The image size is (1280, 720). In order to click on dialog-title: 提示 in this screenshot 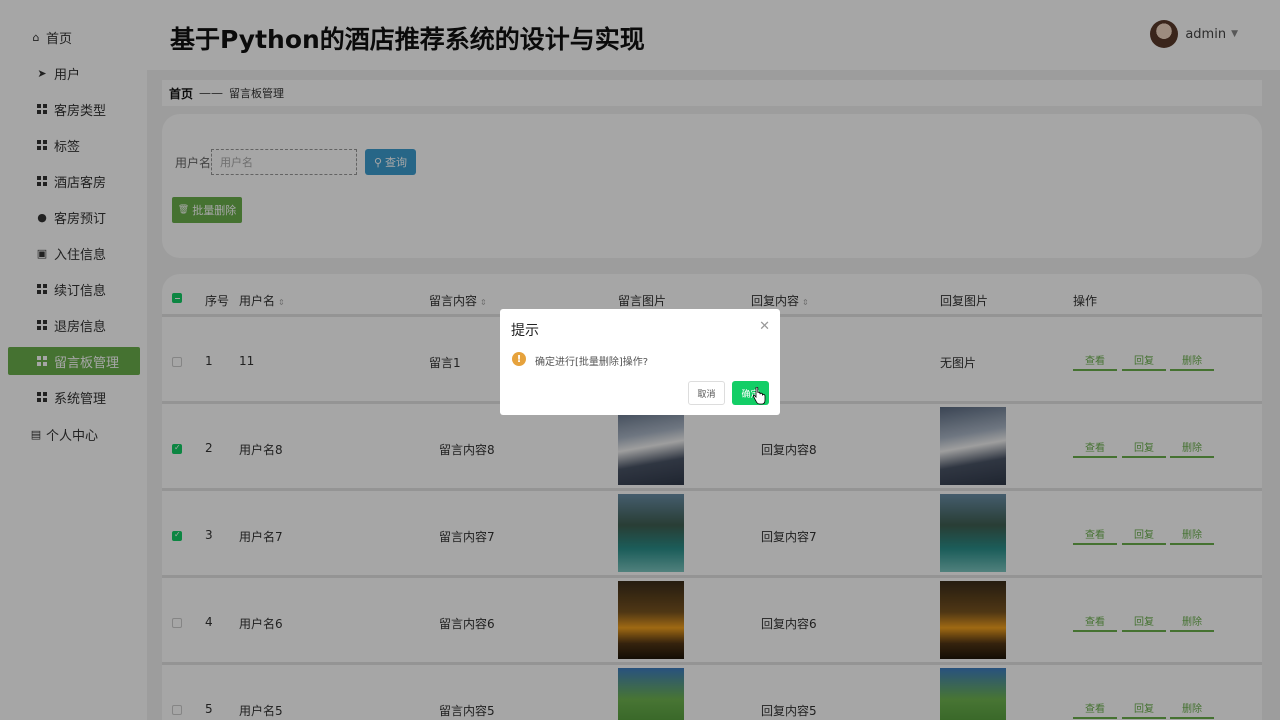, I will do `click(525, 331)`.